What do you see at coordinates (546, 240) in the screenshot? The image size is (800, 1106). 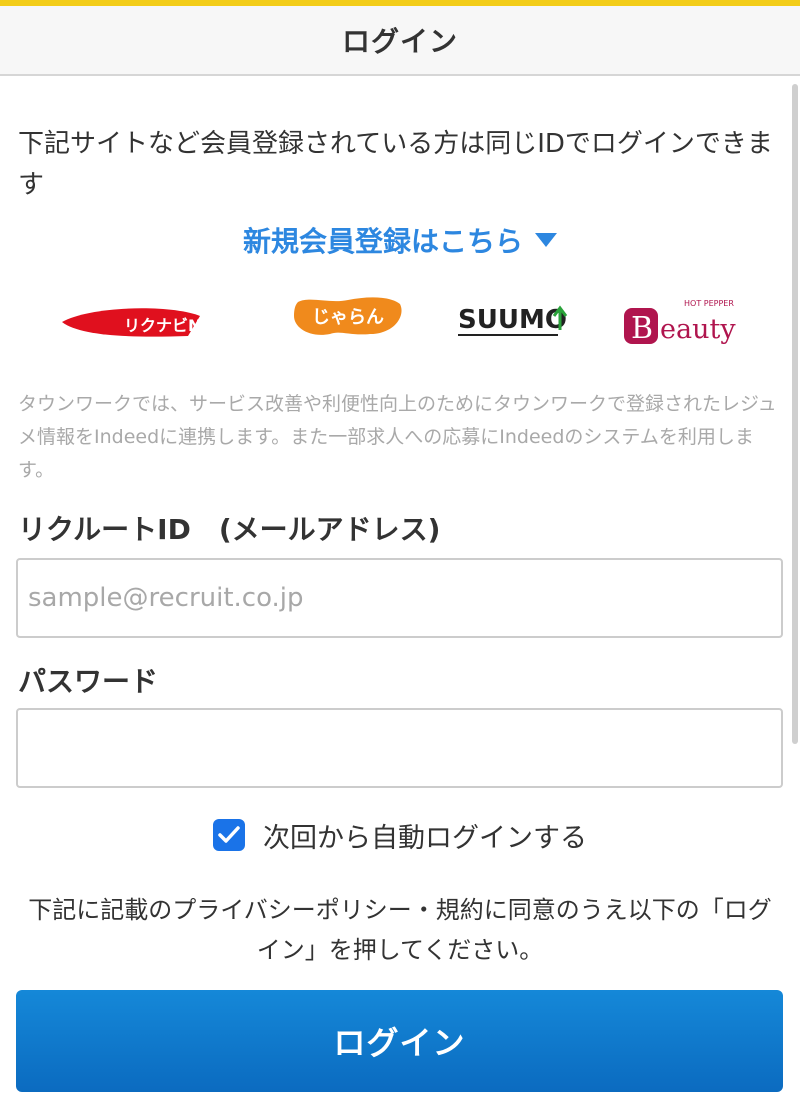 I see `triangle-down-icon` at bounding box center [546, 240].